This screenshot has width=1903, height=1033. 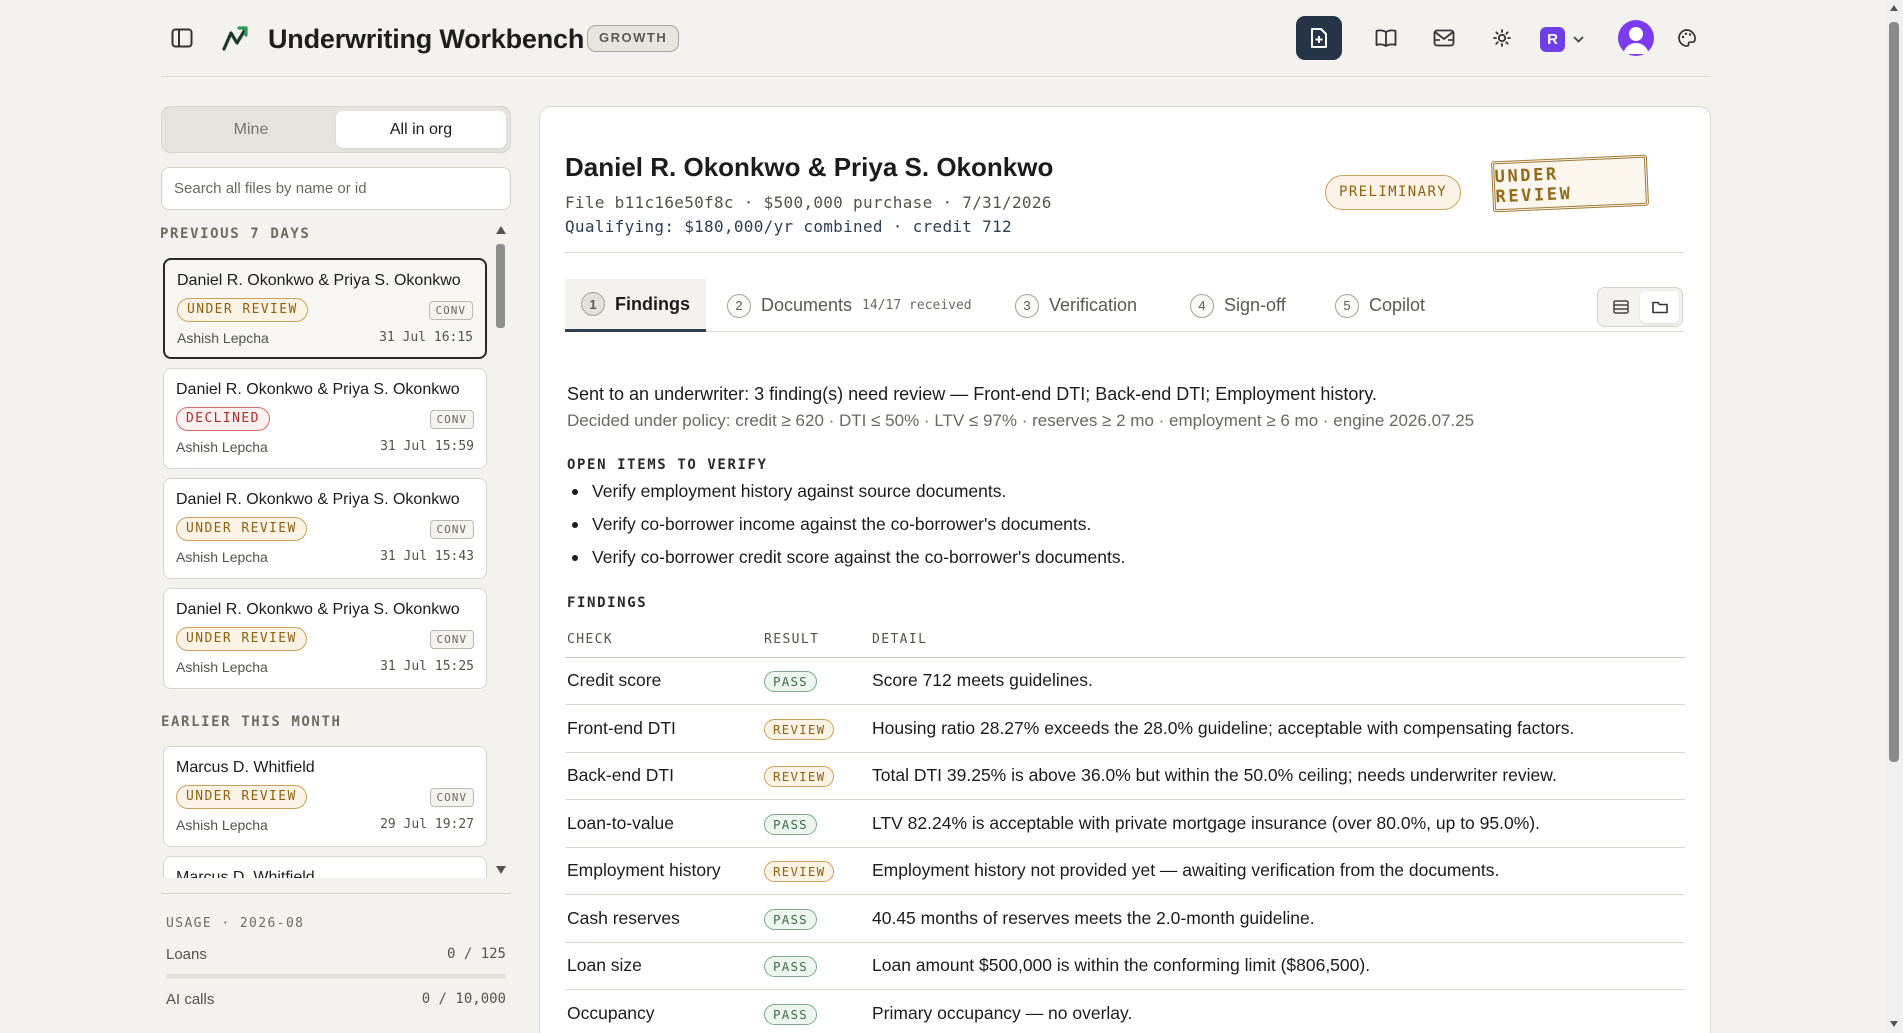 I want to click on result-badge: REVIEW, so click(x=799, y=872).